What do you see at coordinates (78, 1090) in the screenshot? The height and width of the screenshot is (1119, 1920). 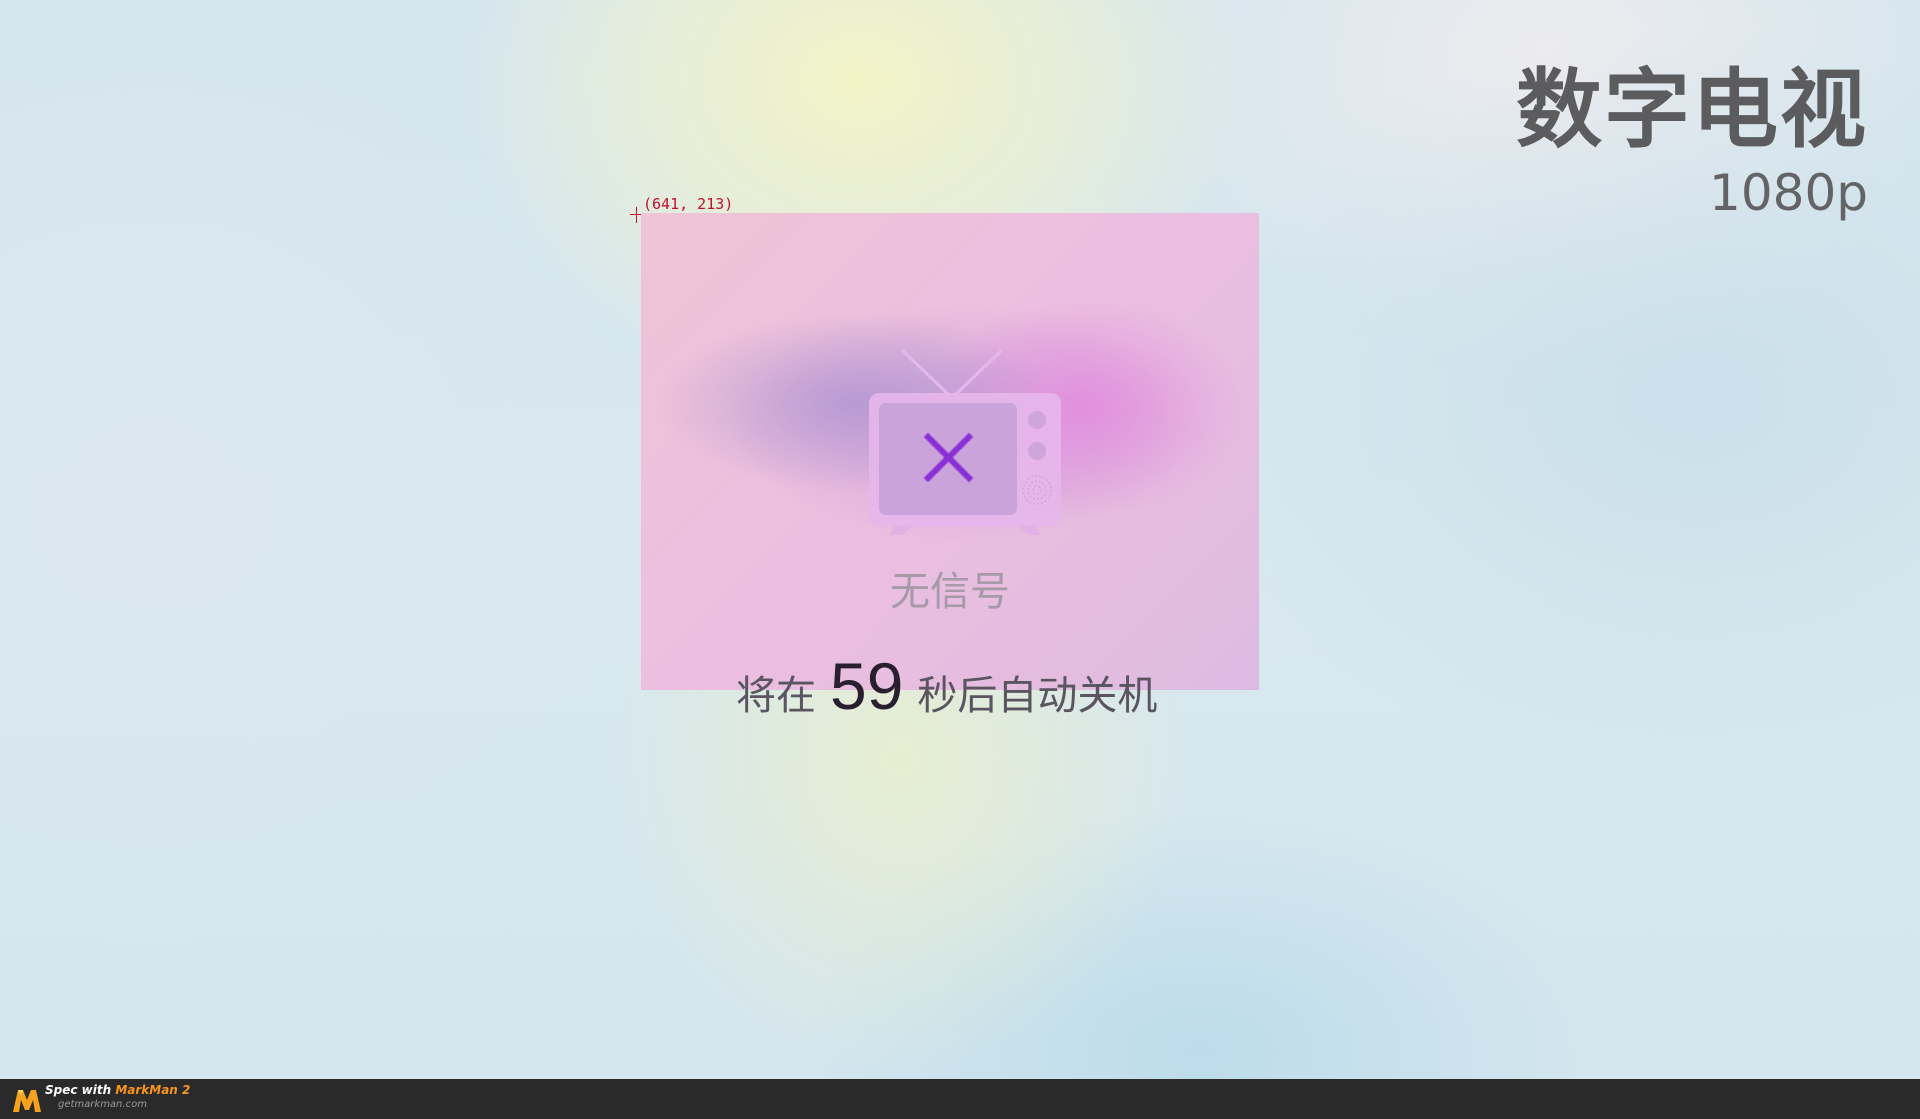 I see `markman-tagline-prefix: Spec with` at bounding box center [78, 1090].